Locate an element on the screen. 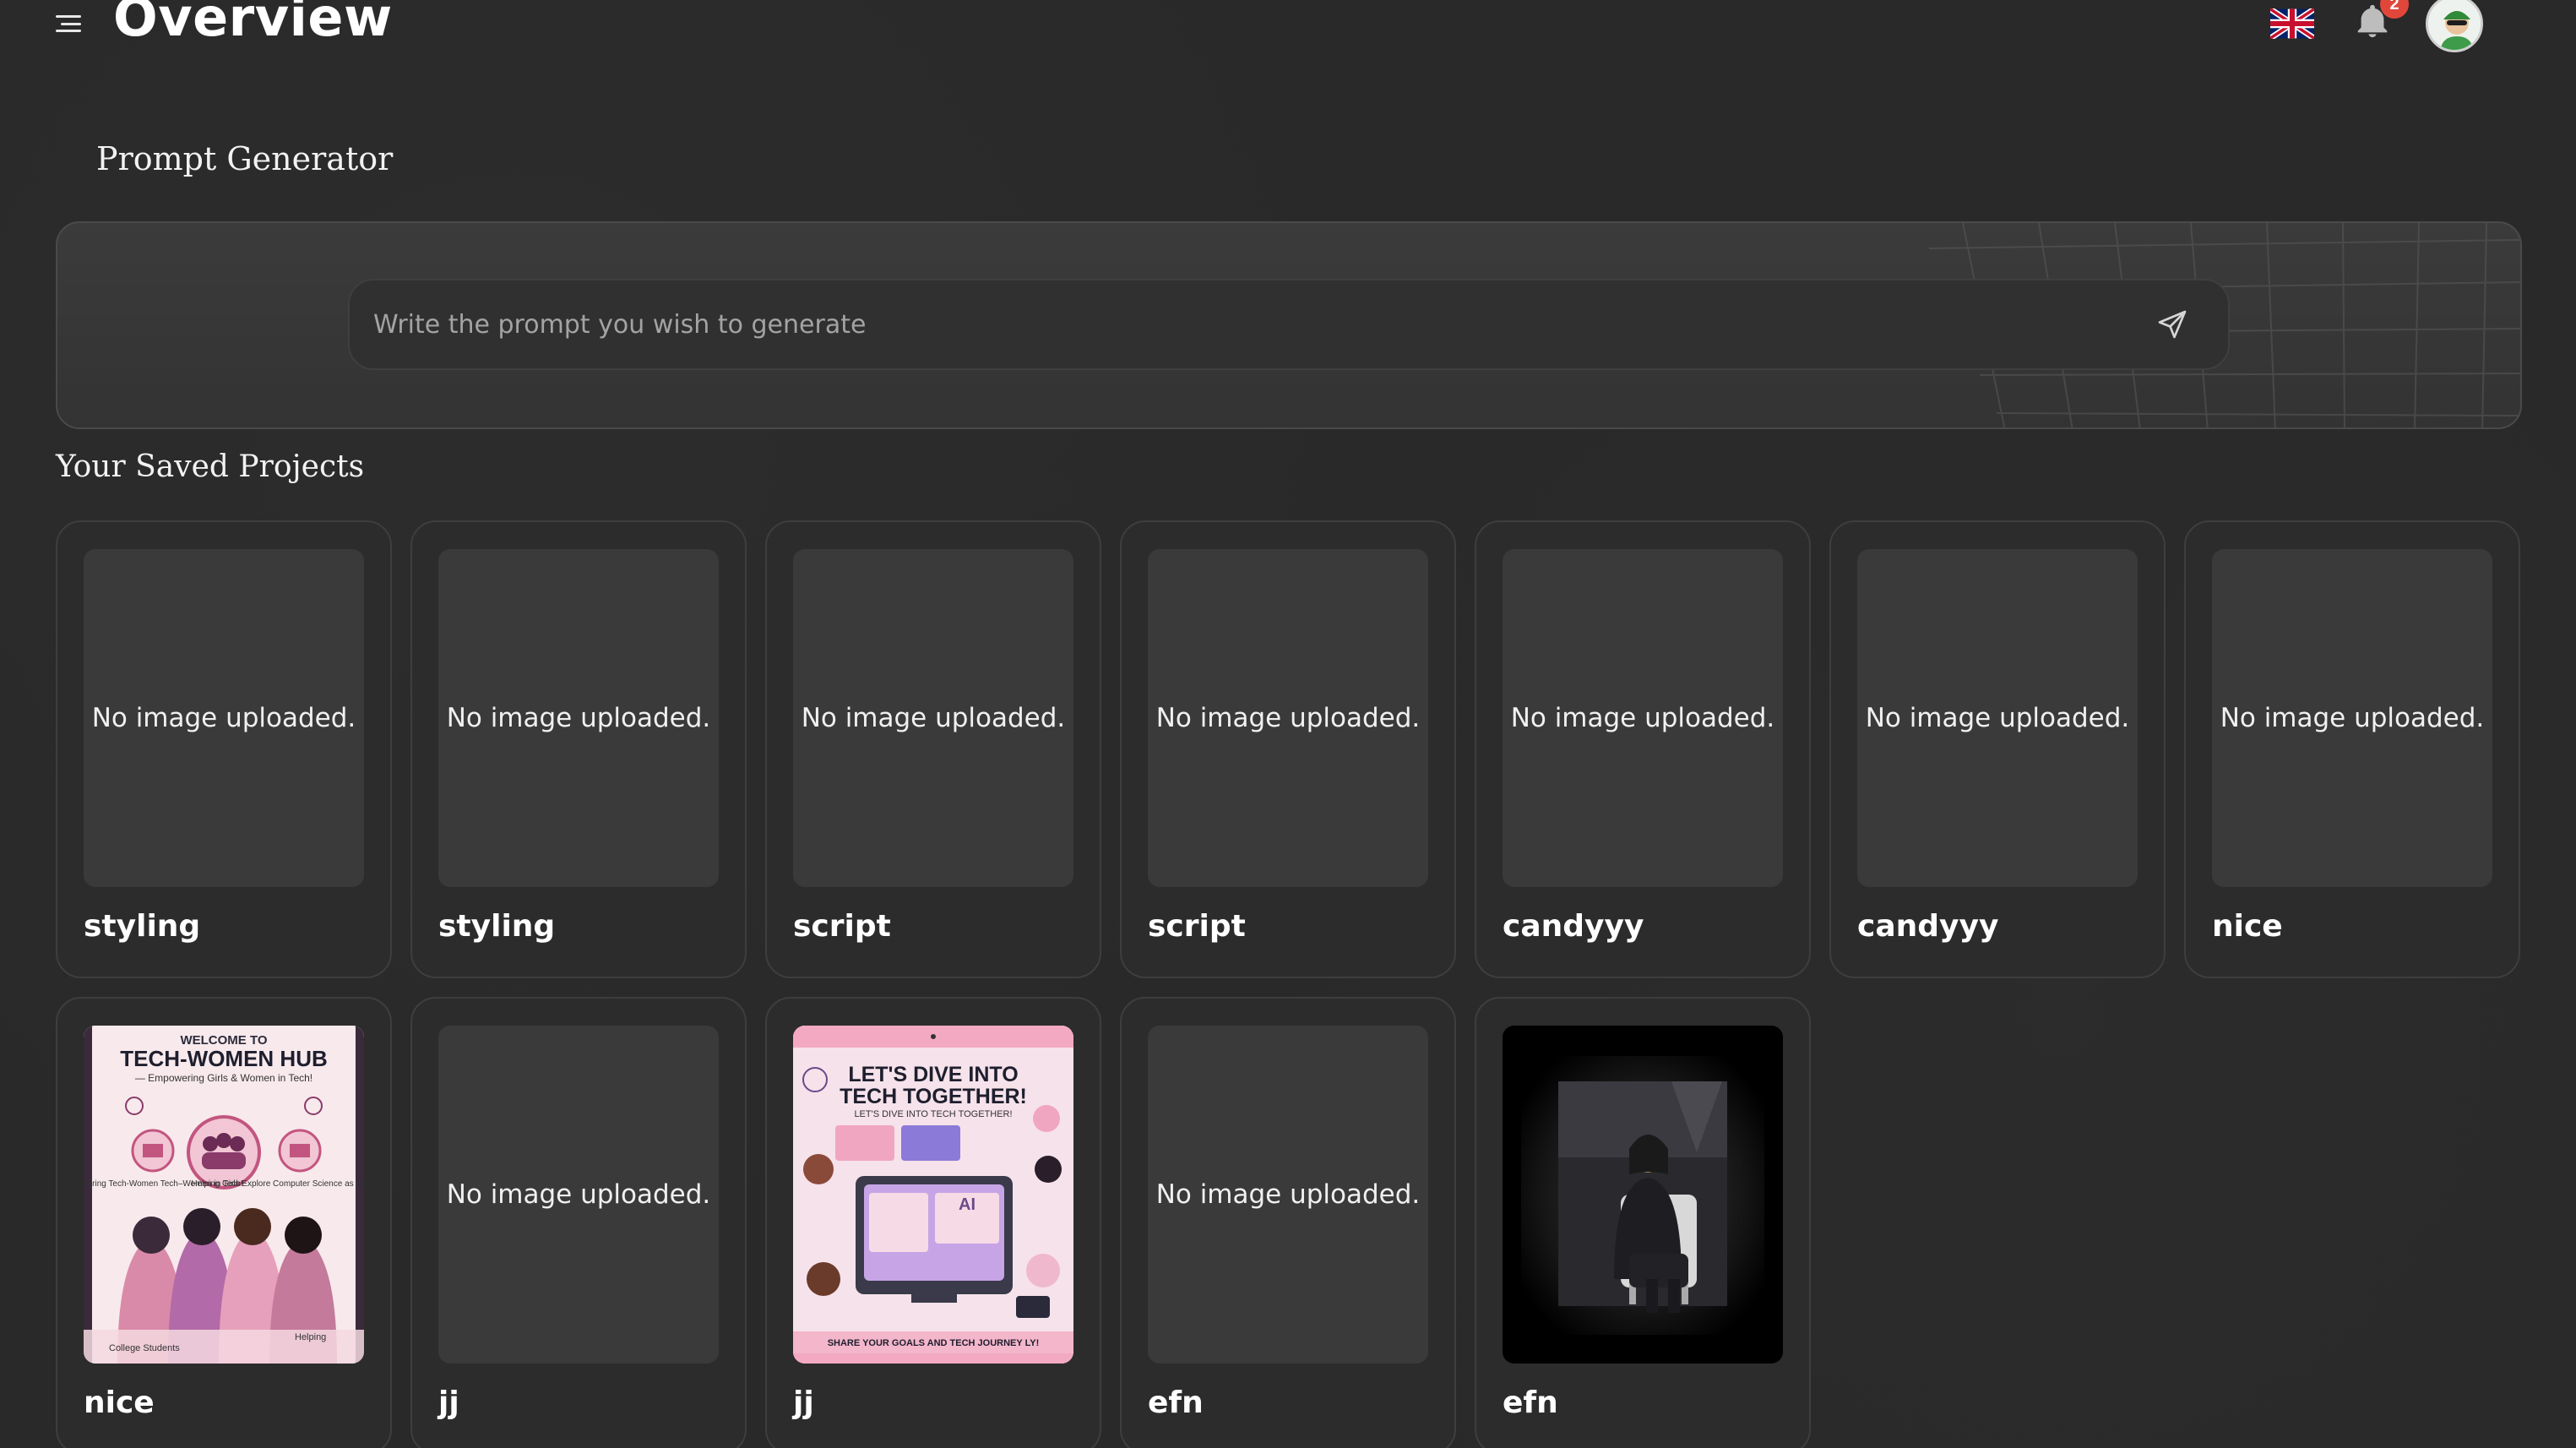 The width and height of the screenshot is (2576, 1448). svg-text:— Empowering Girls & Women in: — Empowering Girls & Women in Tech! is located at coordinates (223, 1078).